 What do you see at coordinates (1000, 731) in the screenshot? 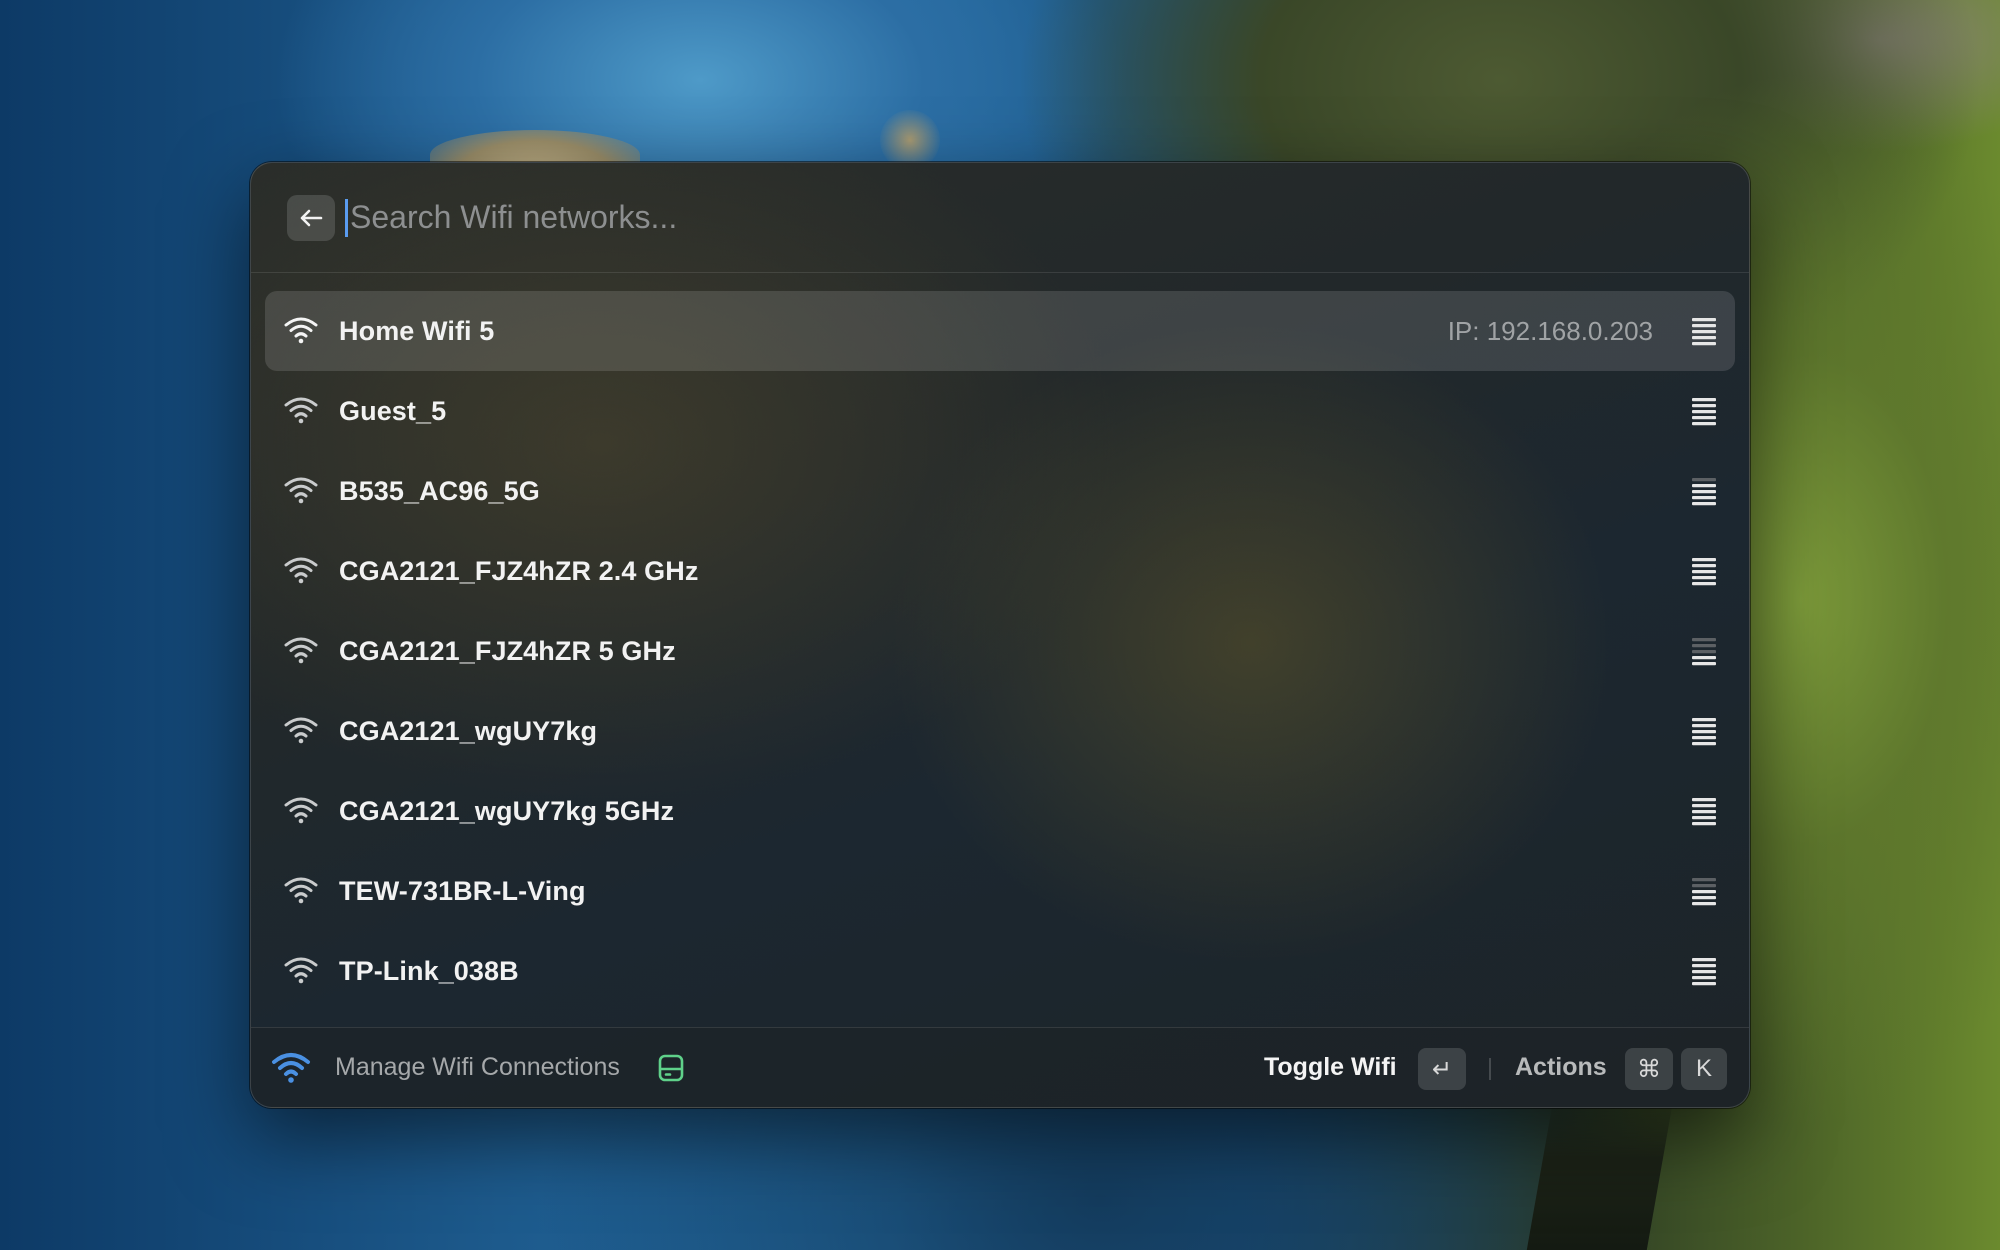
I see `network-row: CGA2121_wgUY7kg` at bounding box center [1000, 731].